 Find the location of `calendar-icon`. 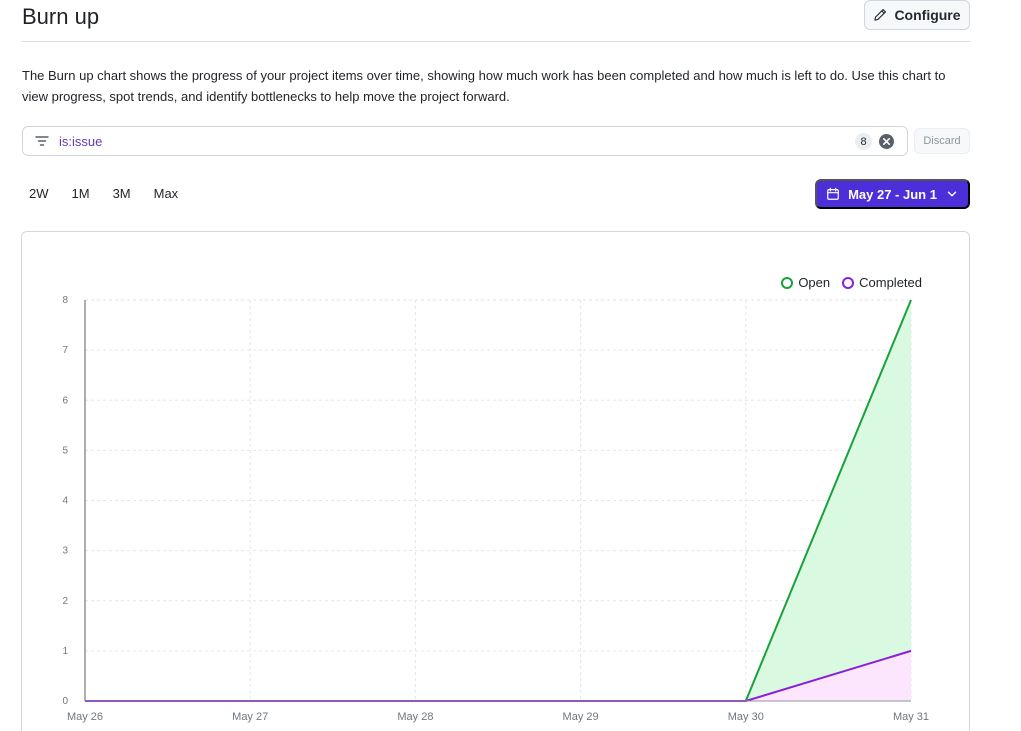

calendar-icon is located at coordinates (833, 193).